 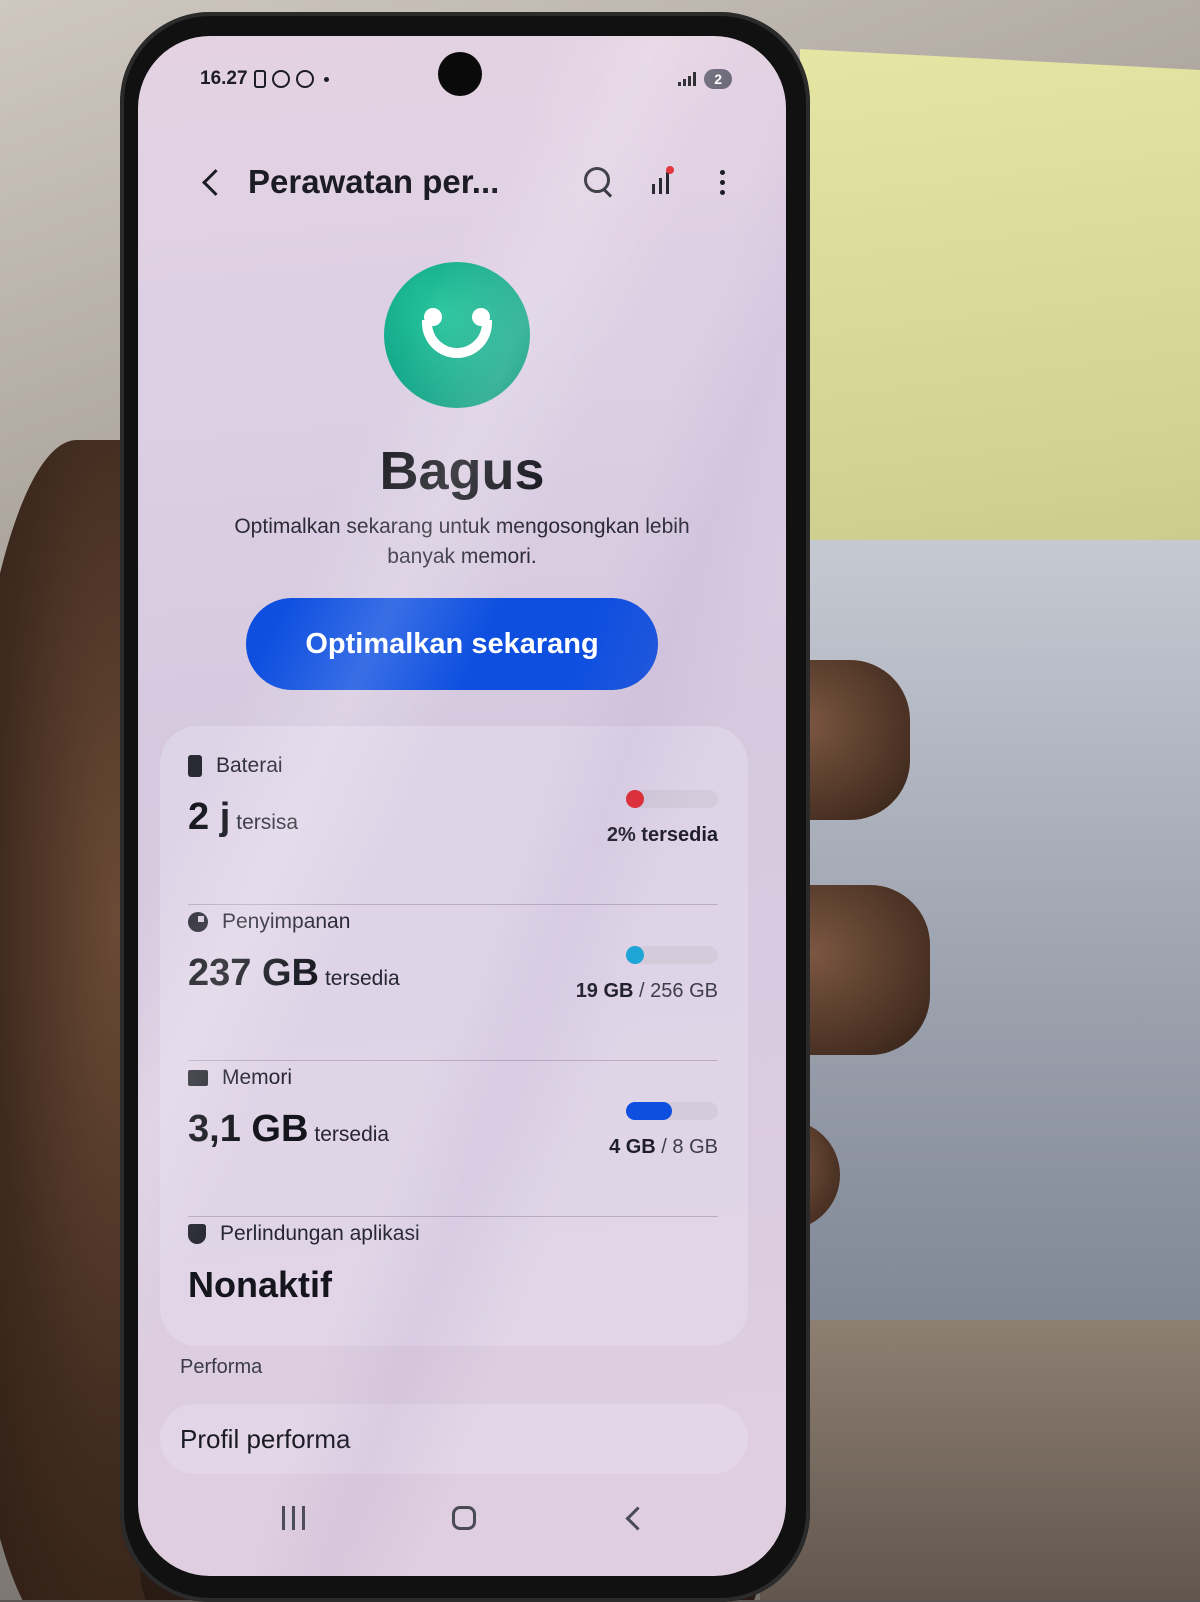 What do you see at coordinates (466, 79) in the screenshot?
I see `status-bar: 16.27 2` at bounding box center [466, 79].